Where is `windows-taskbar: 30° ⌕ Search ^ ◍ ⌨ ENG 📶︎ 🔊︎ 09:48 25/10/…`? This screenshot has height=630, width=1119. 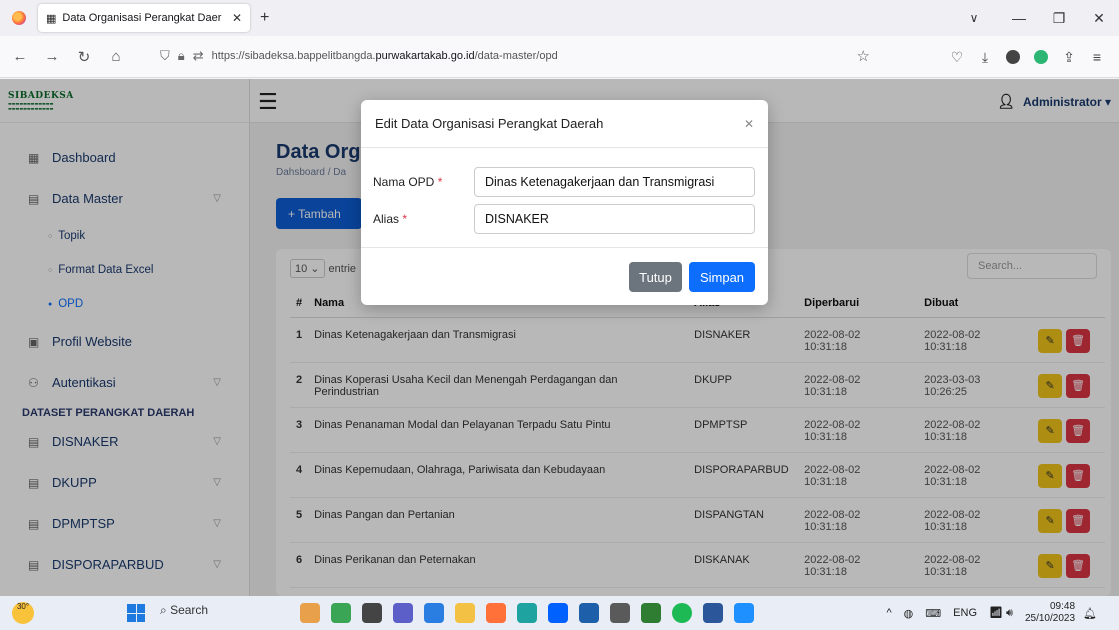 windows-taskbar: 30° ⌕ Search ^ ◍ ⌨ ENG 📶︎ 🔊︎ 09:48 25/10/… is located at coordinates (559, 613).